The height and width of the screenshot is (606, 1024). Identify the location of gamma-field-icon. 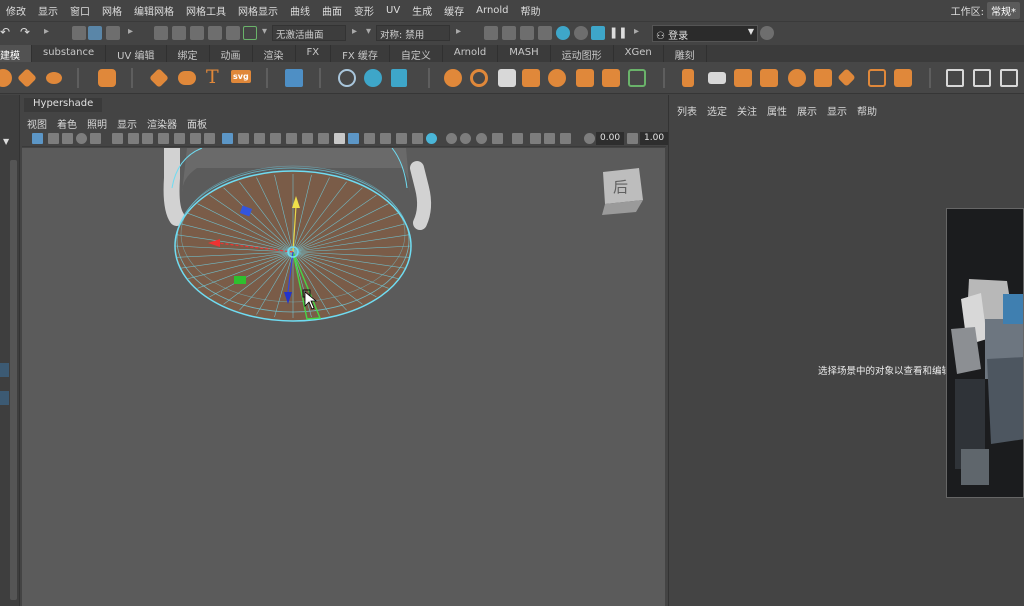
(632, 138).